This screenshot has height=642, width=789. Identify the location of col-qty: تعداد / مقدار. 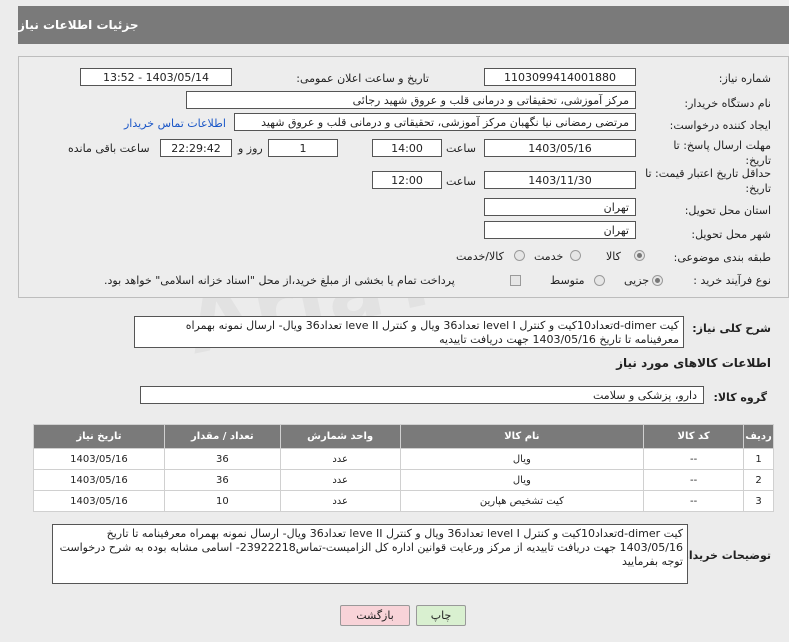
(222, 436).